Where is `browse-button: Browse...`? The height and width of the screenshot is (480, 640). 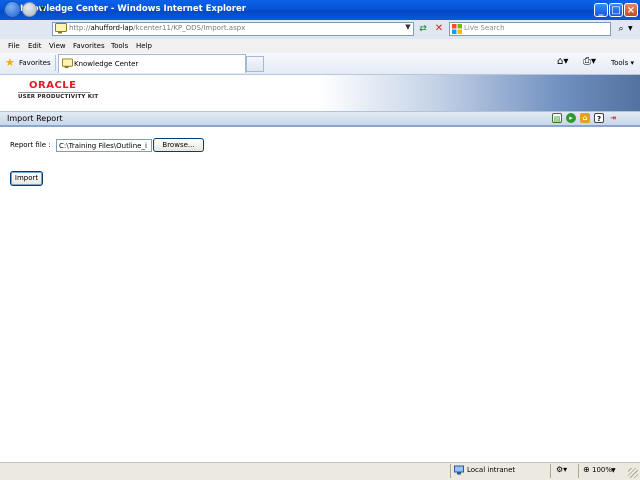
browse-button: Browse... is located at coordinates (178, 145).